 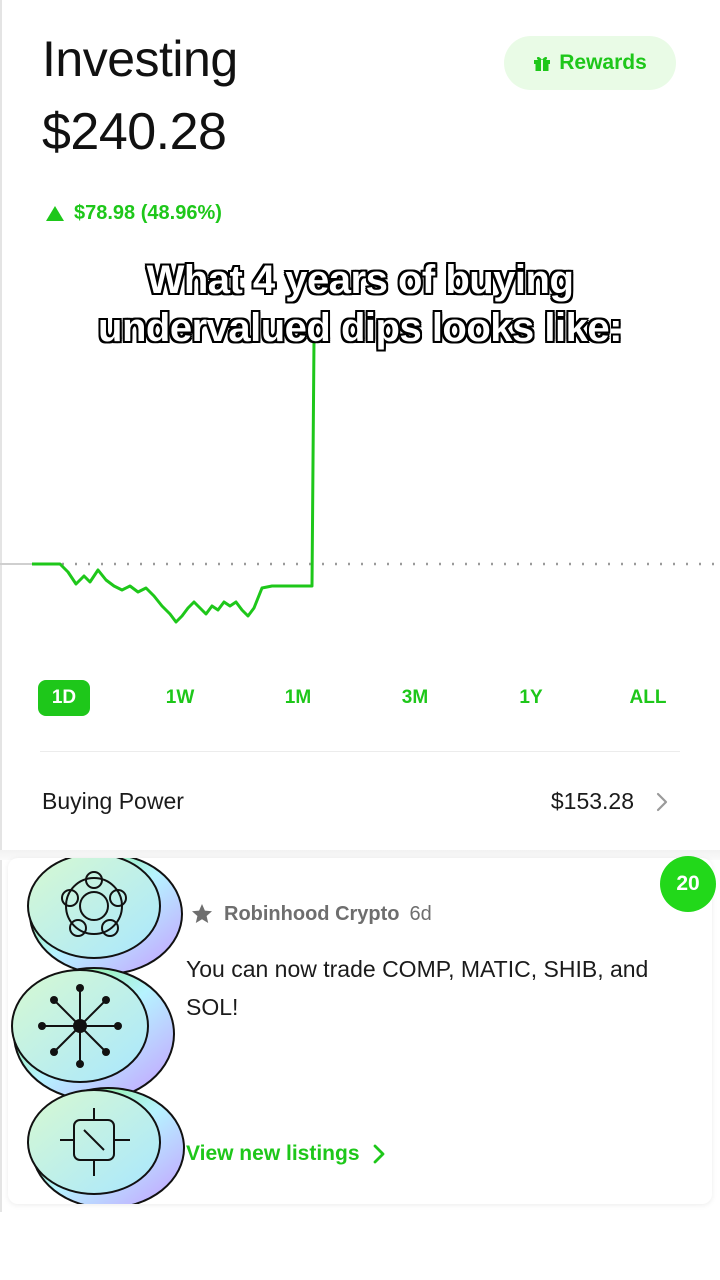 What do you see at coordinates (592, 801) in the screenshot?
I see `buying-power-value: $153.28` at bounding box center [592, 801].